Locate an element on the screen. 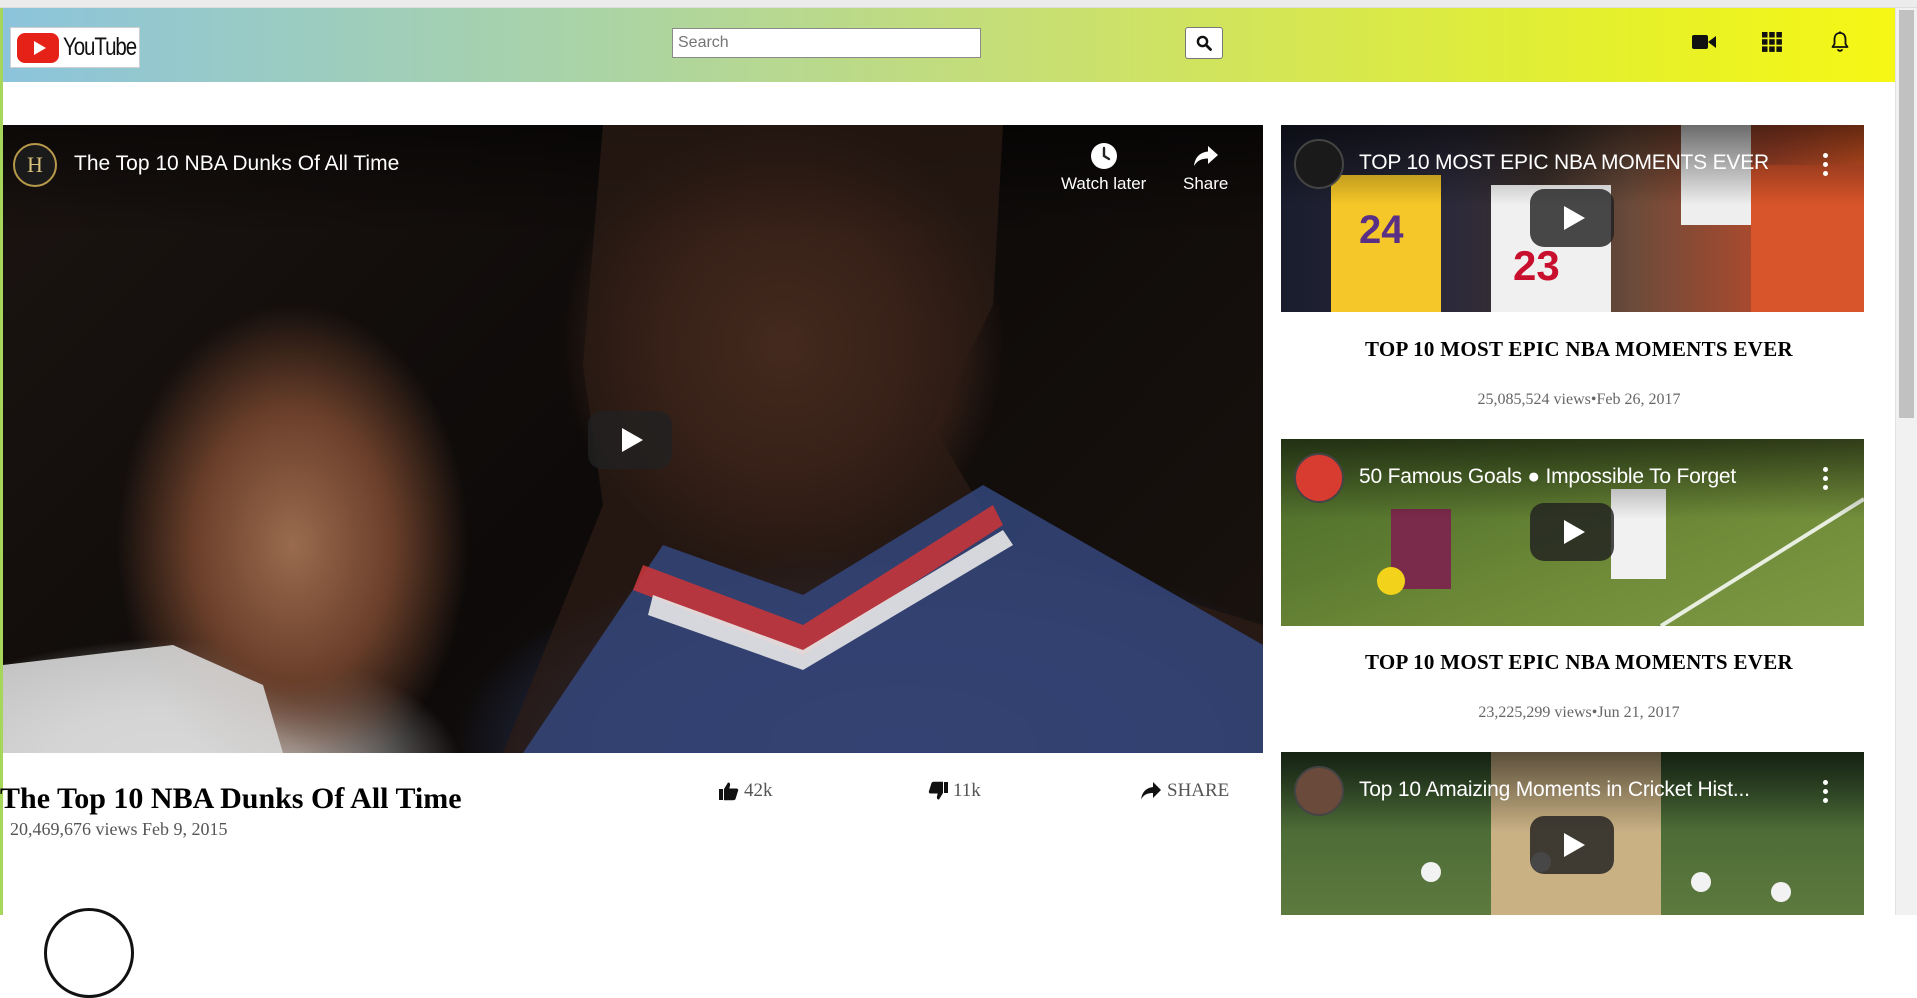 This screenshot has width=1917, height=998. sidebar-video-meta: 25,085,524 views•Feb 26, 2017 is located at coordinates (1579, 400).